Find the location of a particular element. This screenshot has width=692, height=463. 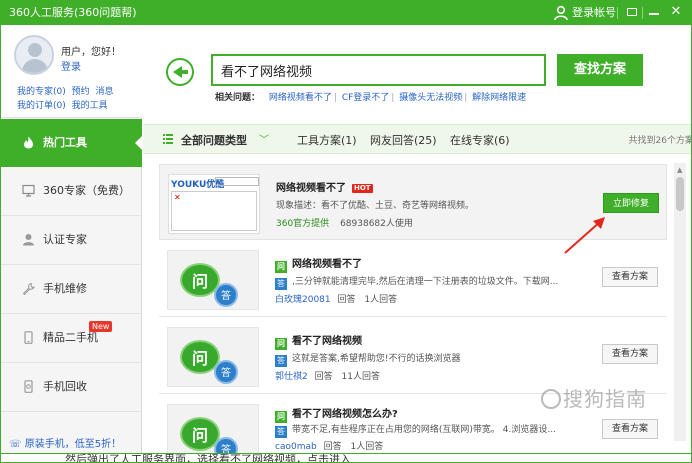

tab-user-answers: 网友回答(25) is located at coordinates (403, 140).